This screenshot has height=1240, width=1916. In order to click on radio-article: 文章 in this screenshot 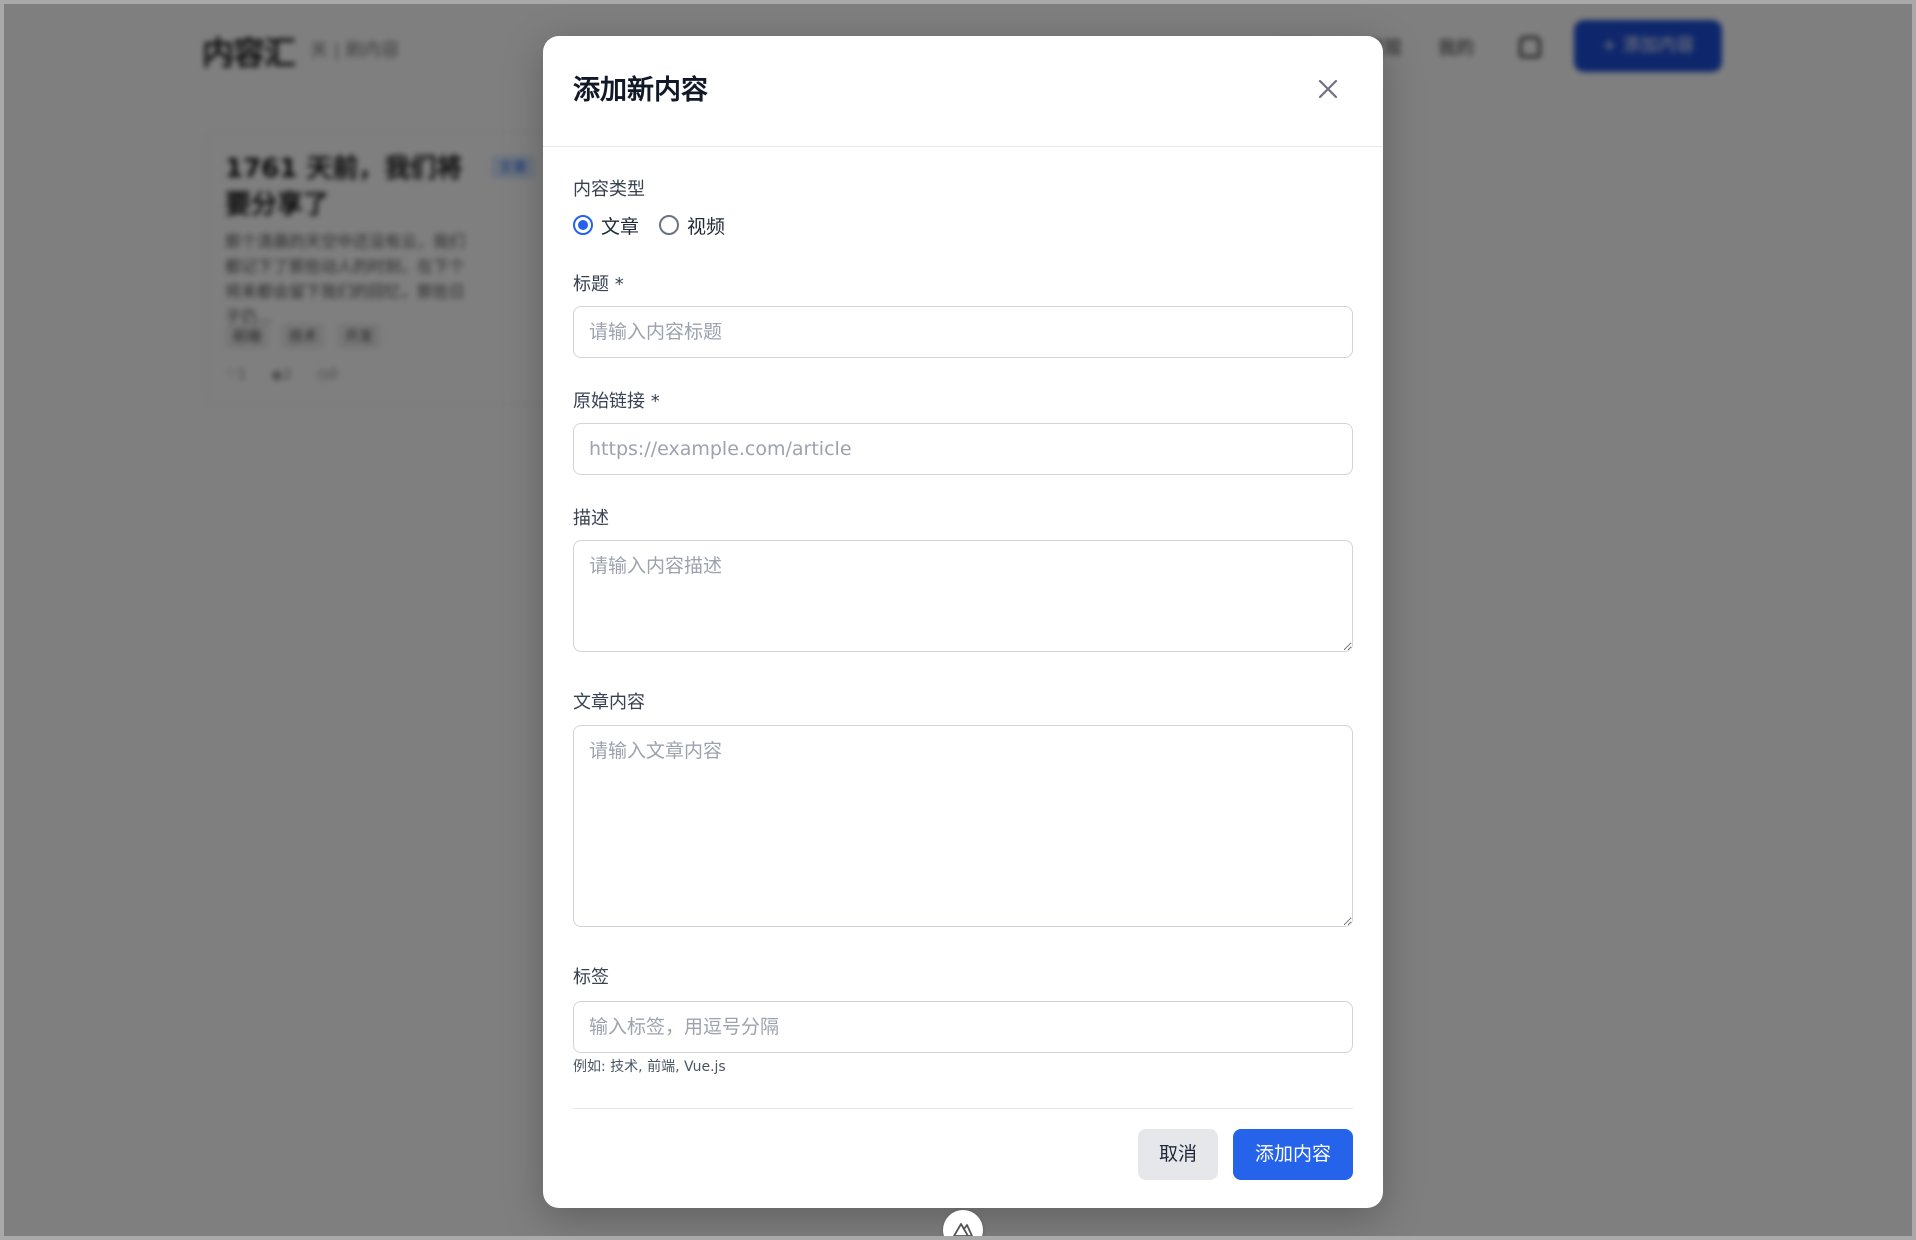, I will do `click(606, 225)`.